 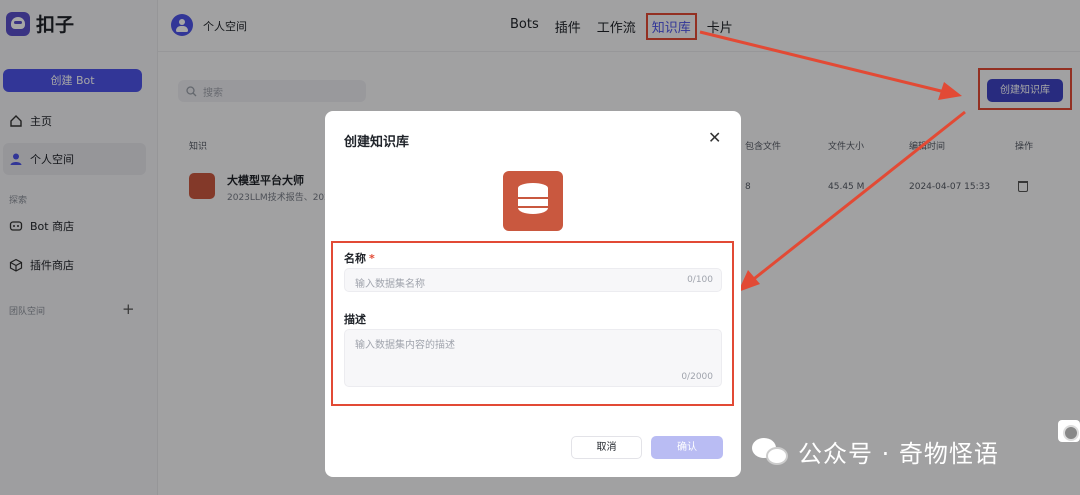 What do you see at coordinates (405, 345) in the screenshot?
I see `description-placeholder: 输入数据集内容的描述` at bounding box center [405, 345].